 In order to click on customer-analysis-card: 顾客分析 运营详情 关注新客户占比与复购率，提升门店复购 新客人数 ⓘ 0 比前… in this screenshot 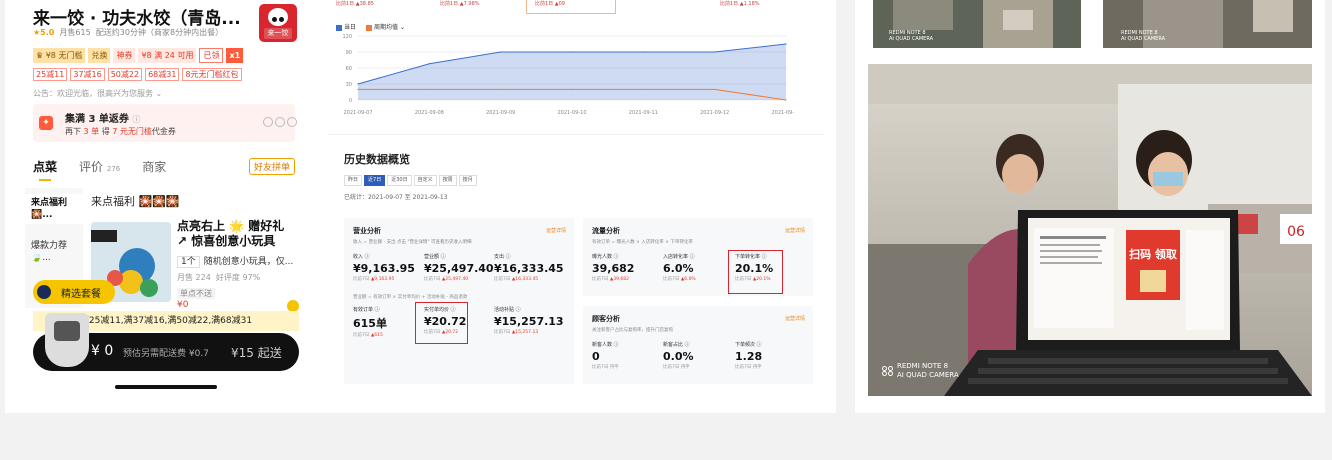, I will do `click(698, 345)`.